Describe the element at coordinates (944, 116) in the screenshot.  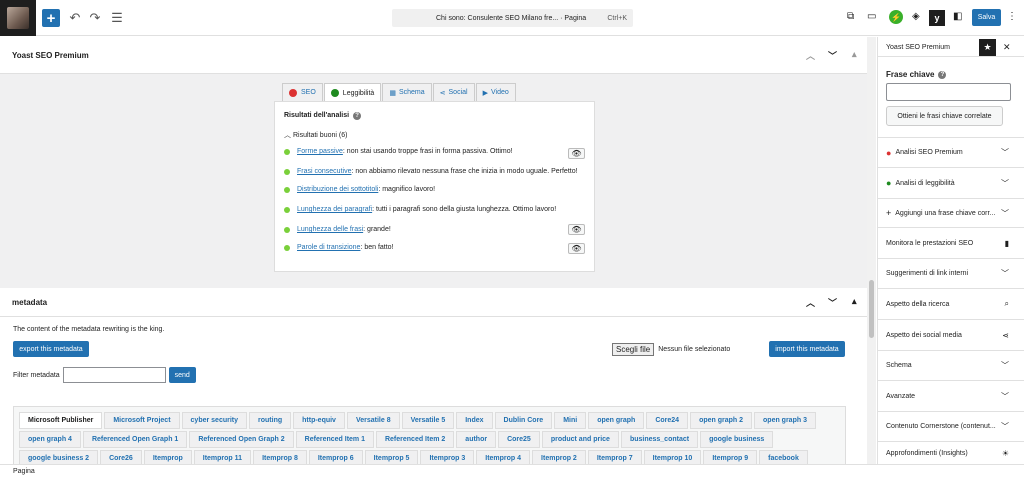
I see `related-keyphrases-button: Ottieni le frasi chiave correlate` at that location.